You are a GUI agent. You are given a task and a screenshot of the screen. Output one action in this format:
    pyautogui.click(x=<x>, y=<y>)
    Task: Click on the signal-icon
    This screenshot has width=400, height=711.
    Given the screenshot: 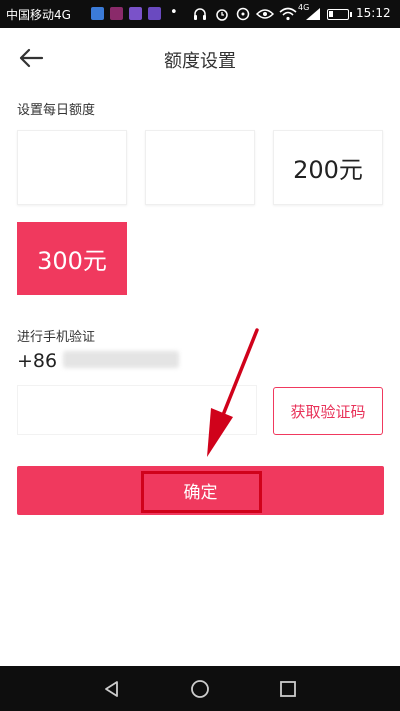 What is the action you would take?
    pyautogui.click(x=313, y=14)
    